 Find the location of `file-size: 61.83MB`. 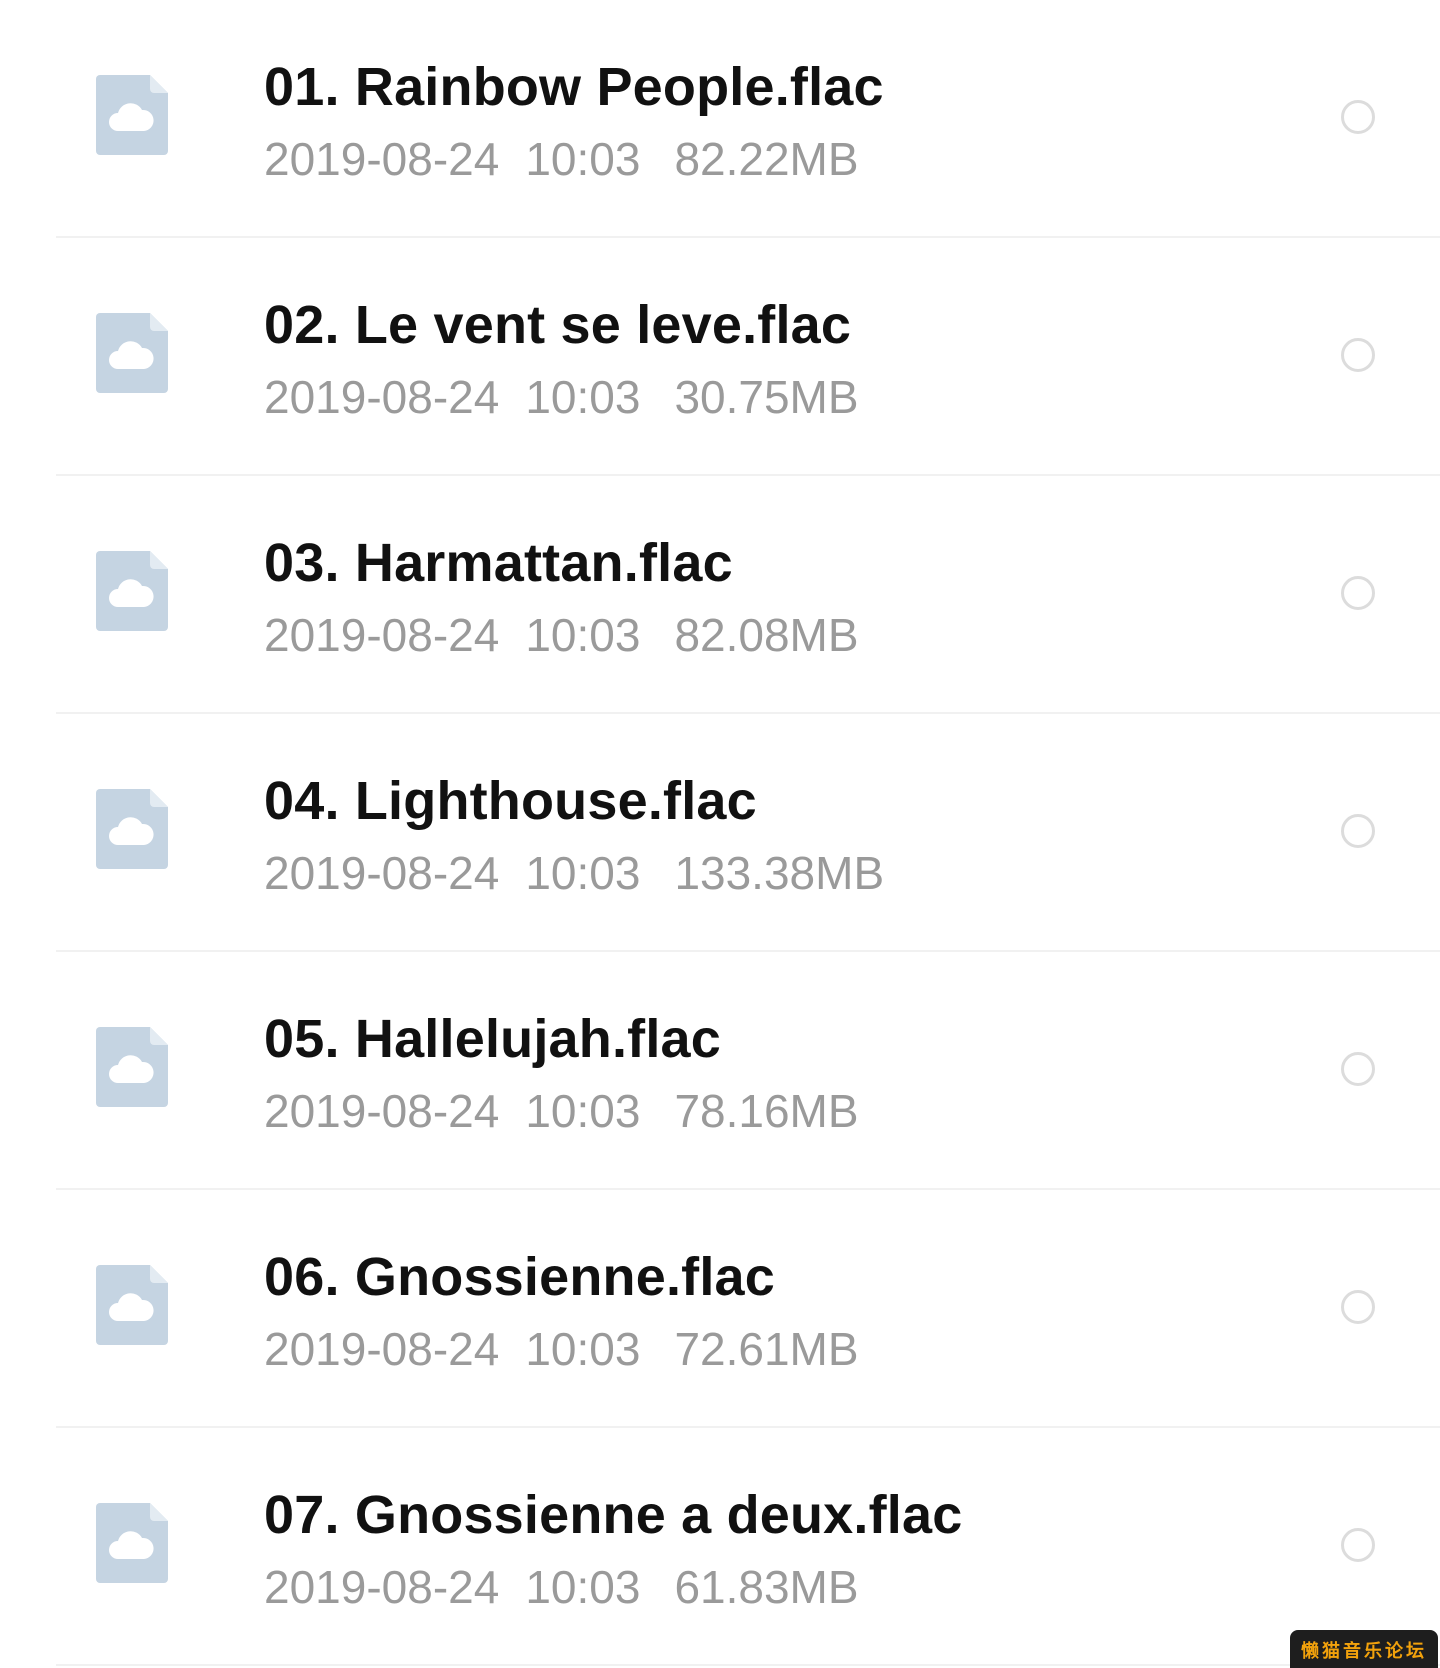

file-size: 61.83MB is located at coordinates (766, 1587).